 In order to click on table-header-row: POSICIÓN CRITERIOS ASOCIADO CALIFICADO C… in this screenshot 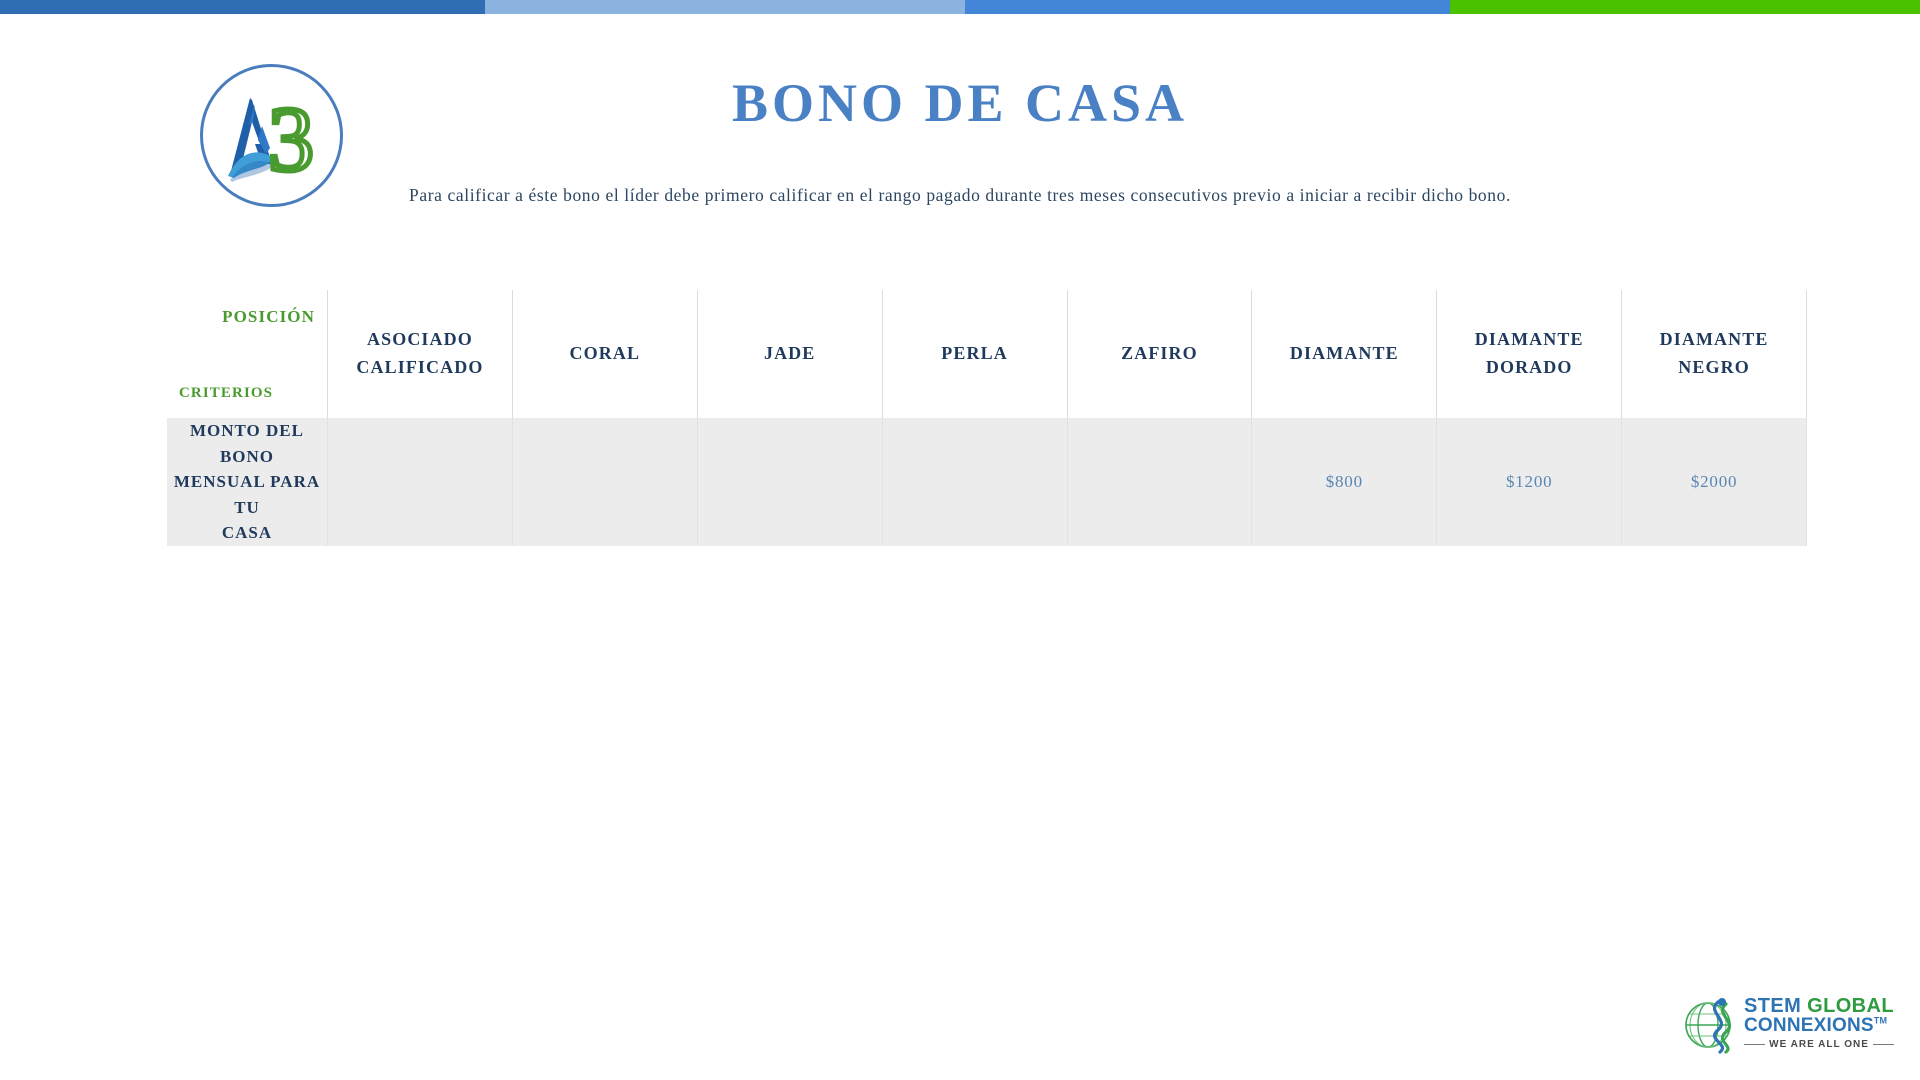, I will do `click(987, 354)`.